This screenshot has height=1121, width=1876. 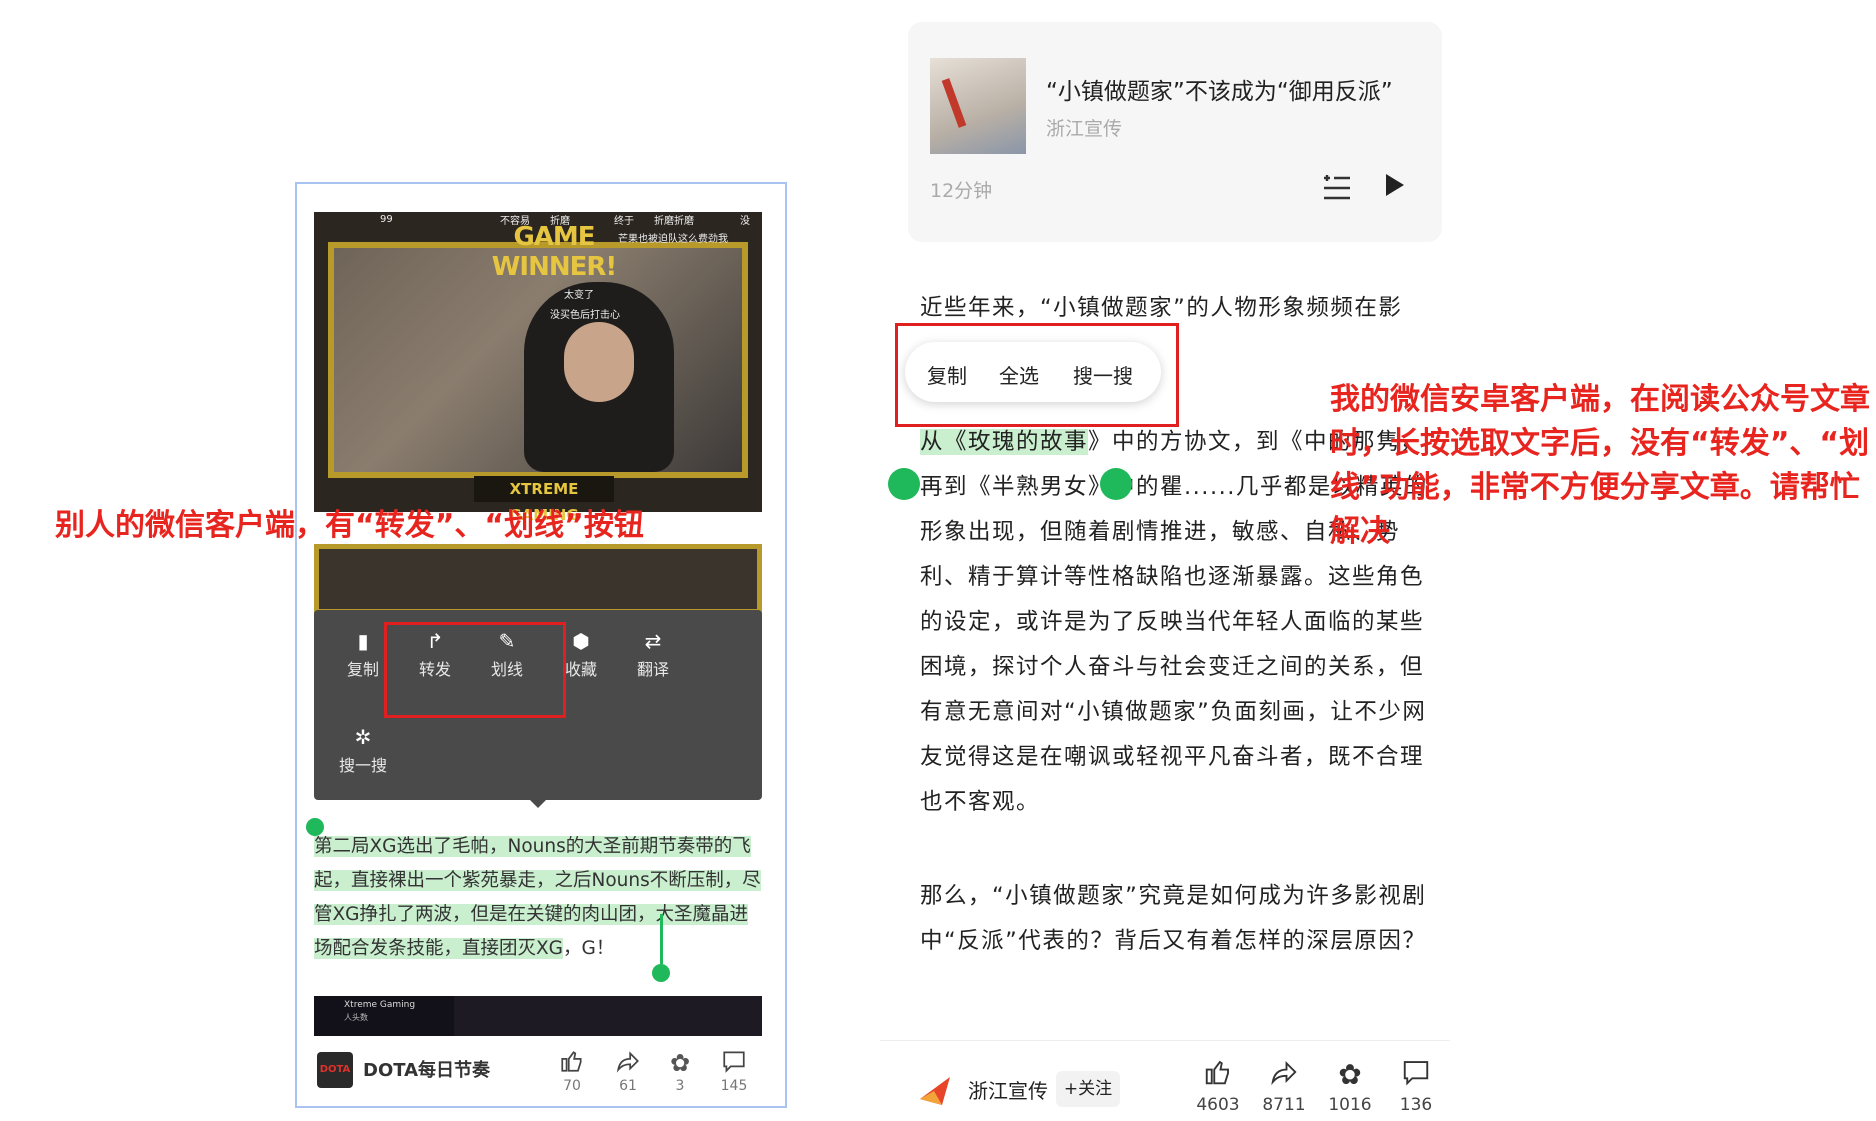 I want to click on share-button: 61, so click(x=628, y=1071).